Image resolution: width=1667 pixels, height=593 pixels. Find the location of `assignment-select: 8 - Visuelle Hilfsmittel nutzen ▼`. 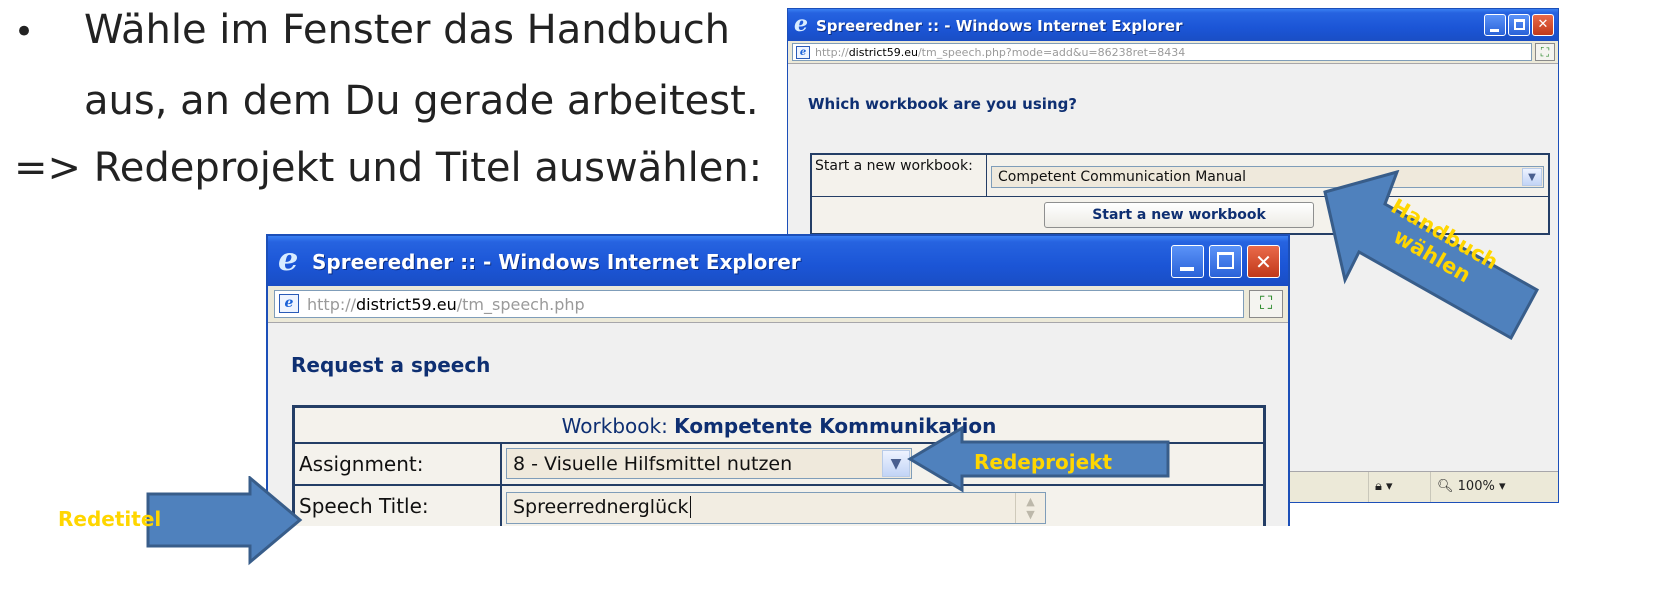

assignment-select: 8 - Visuelle Hilfsmittel nutzen ▼ is located at coordinates (709, 463).